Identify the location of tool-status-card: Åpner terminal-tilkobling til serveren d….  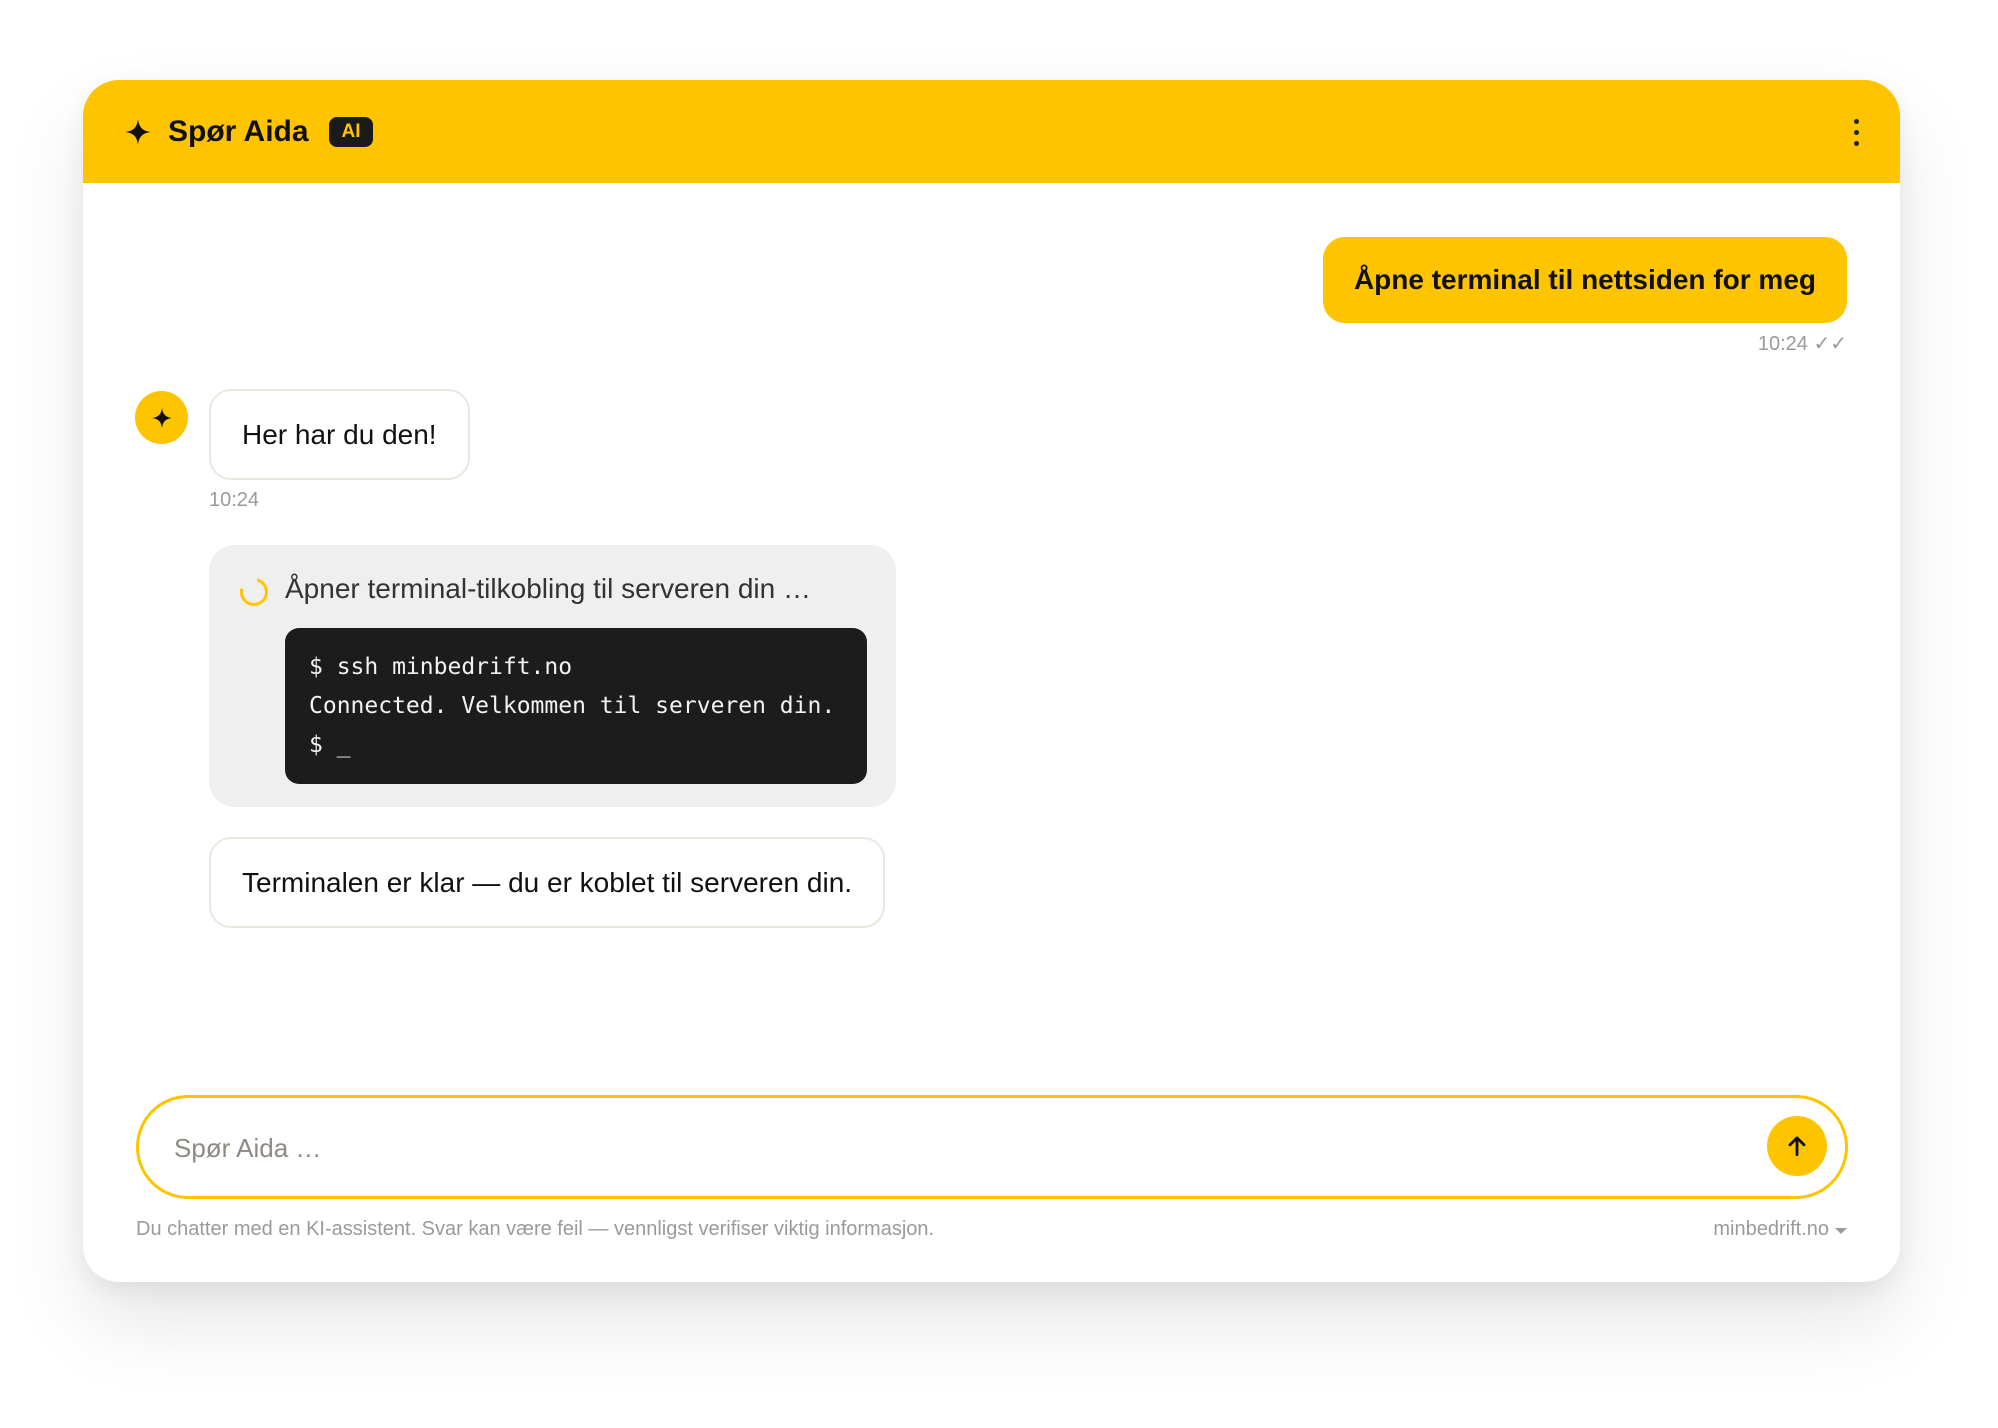
(552, 676).